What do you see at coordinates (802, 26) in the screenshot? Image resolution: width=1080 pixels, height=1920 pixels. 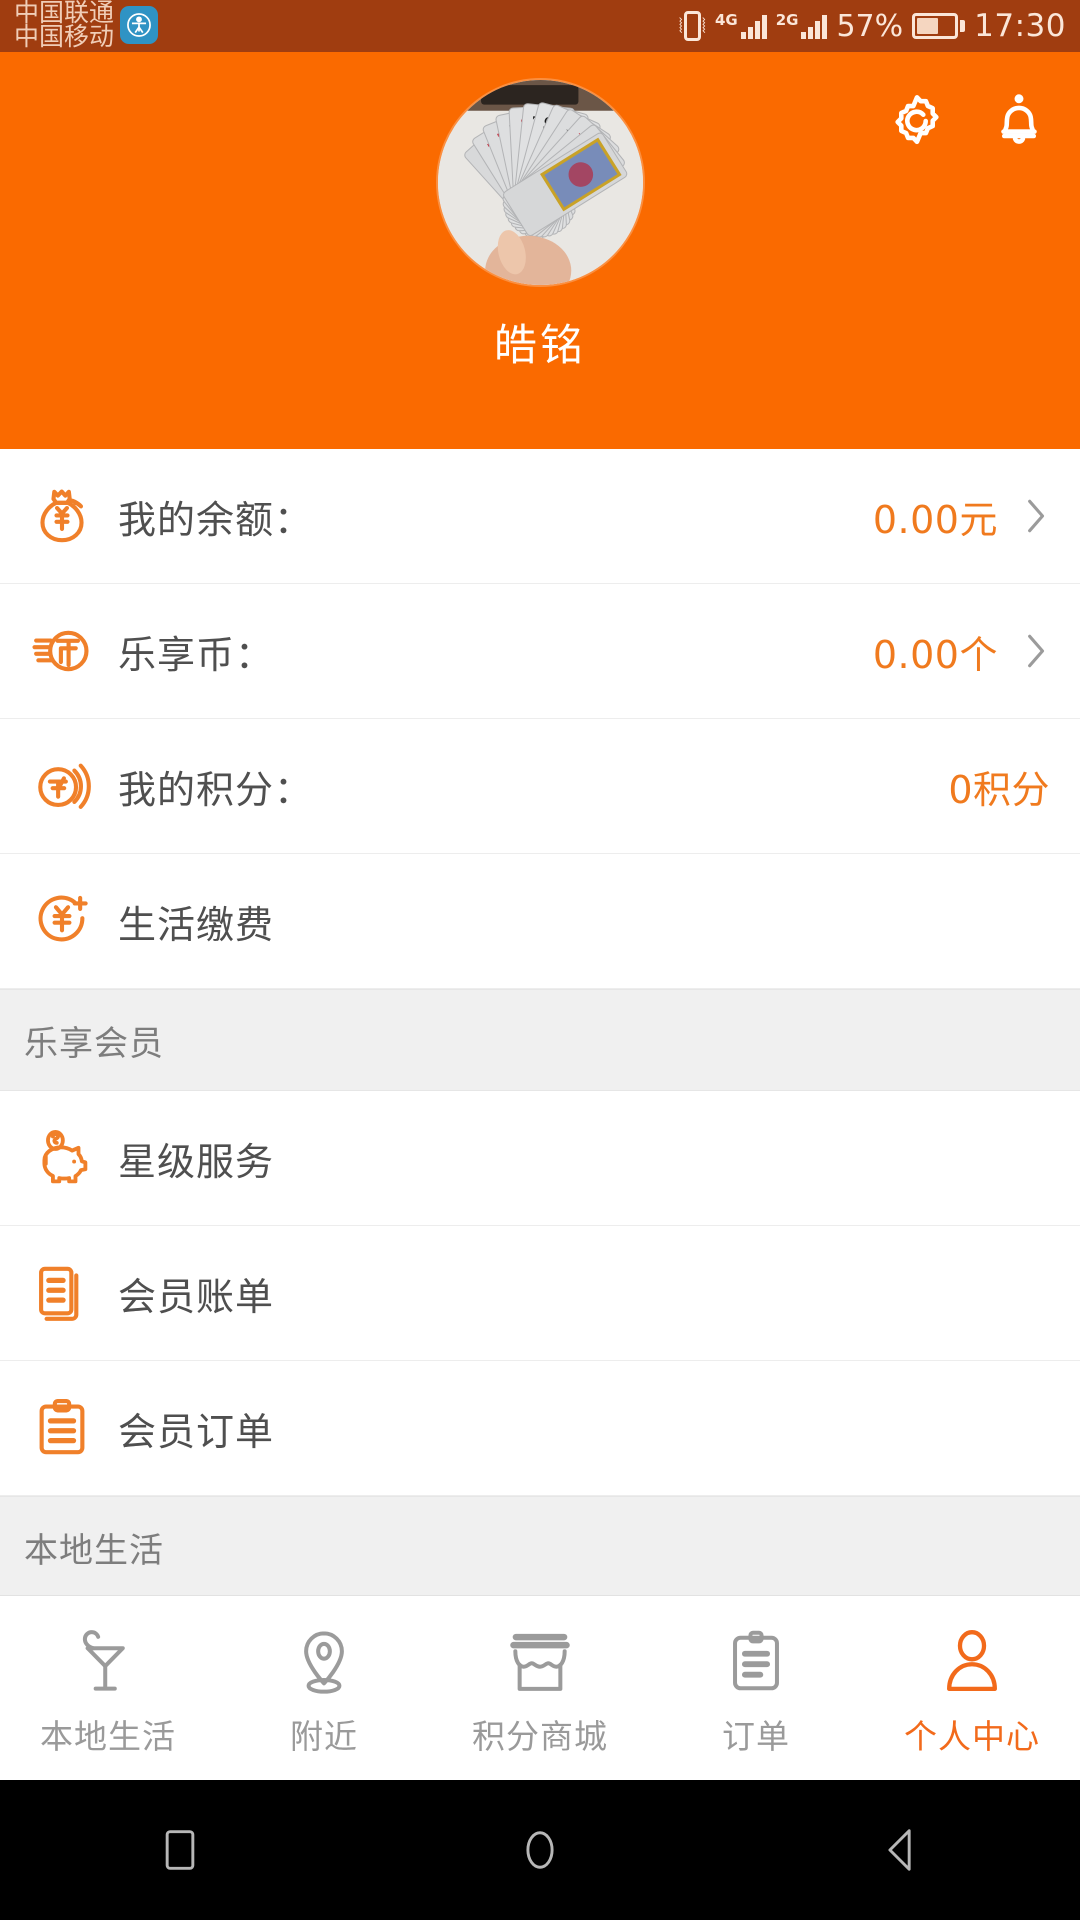 I see `network-2g-indicator: 2G` at bounding box center [802, 26].